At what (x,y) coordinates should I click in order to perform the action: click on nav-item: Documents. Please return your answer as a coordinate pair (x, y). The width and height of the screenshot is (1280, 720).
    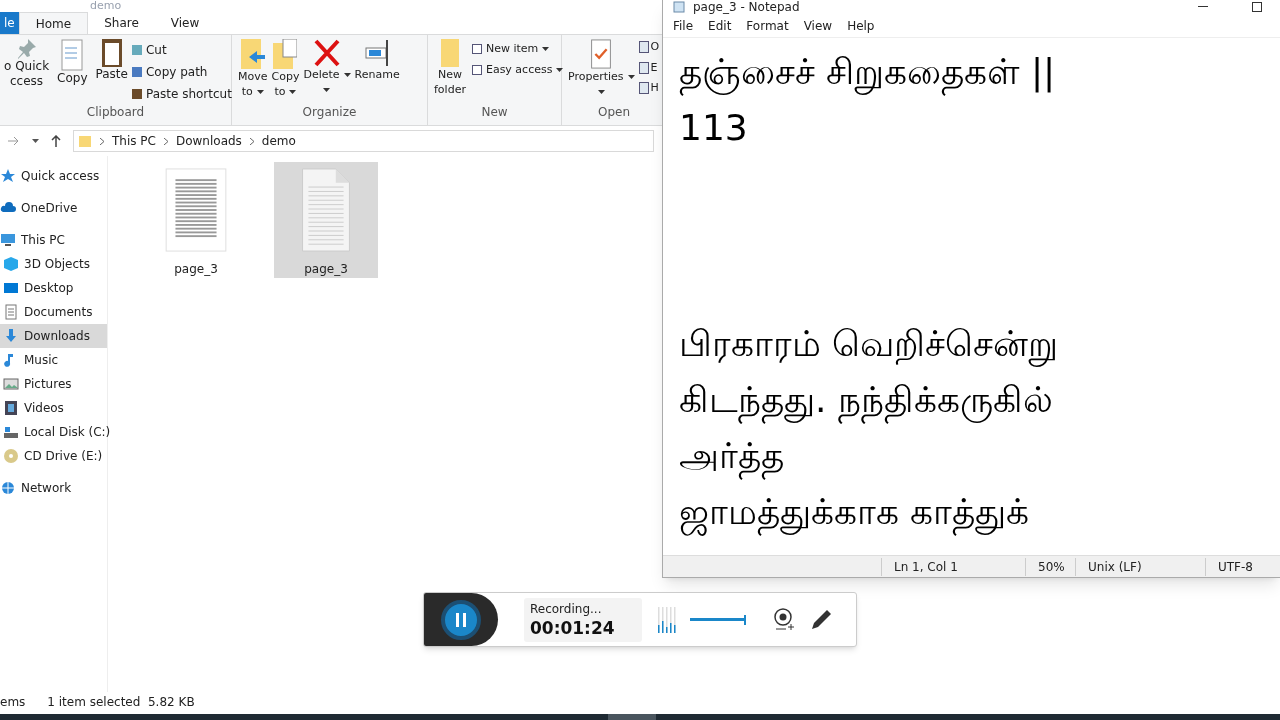
    Looking at the image, I should click on (53, 312).